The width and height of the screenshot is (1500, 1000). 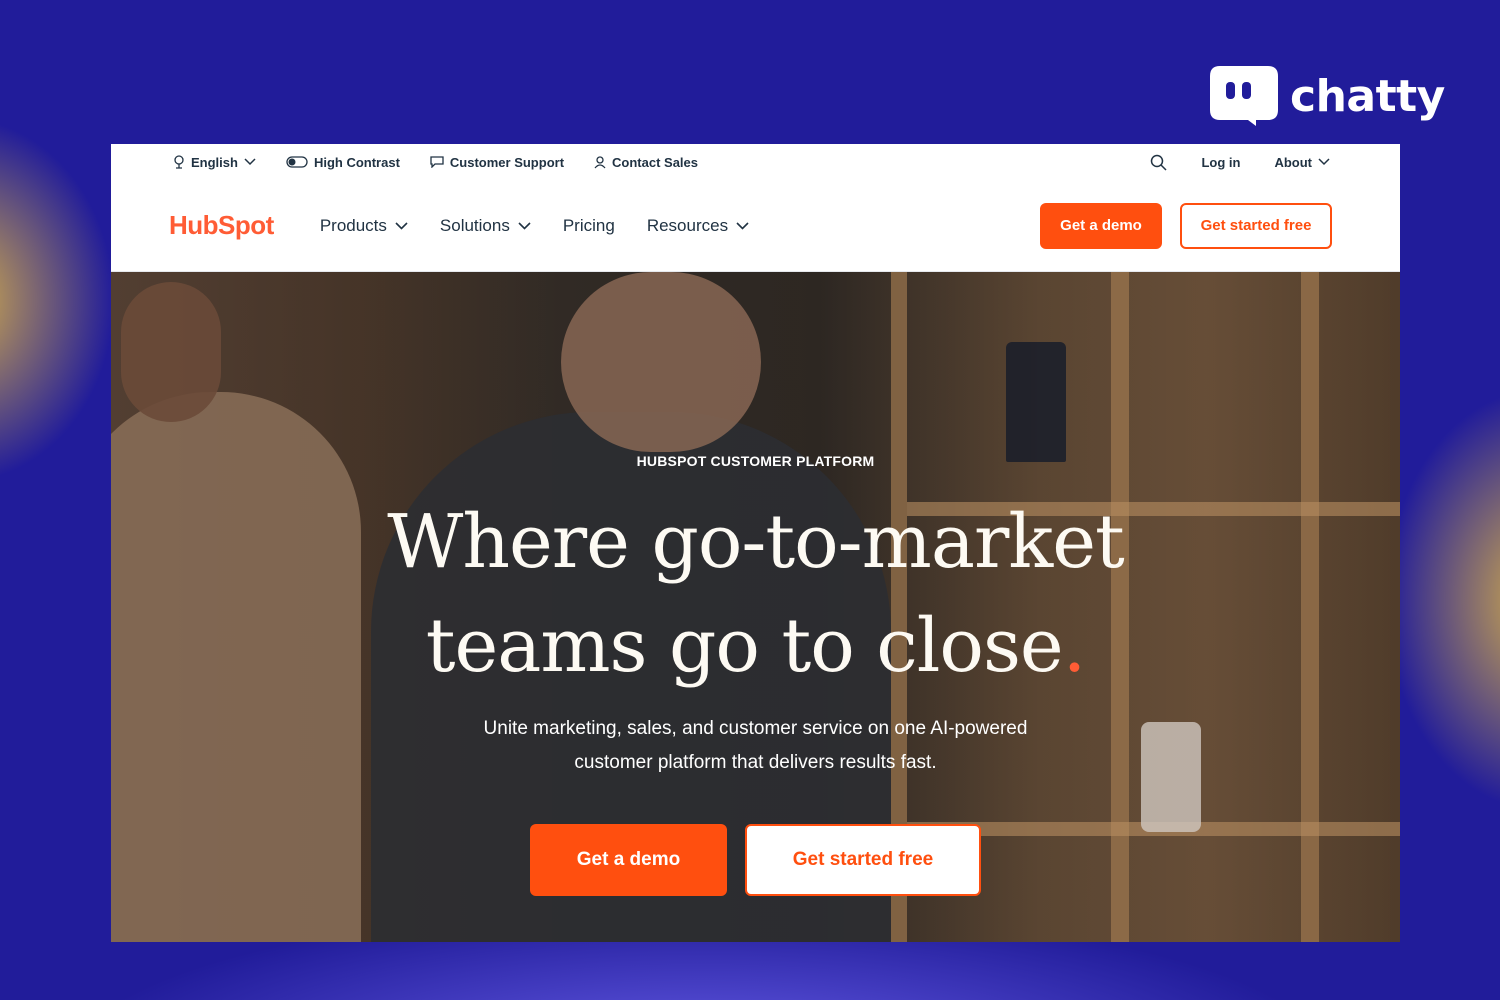 I want to click on nav-item-products: Products, so click(x=364, y=226).